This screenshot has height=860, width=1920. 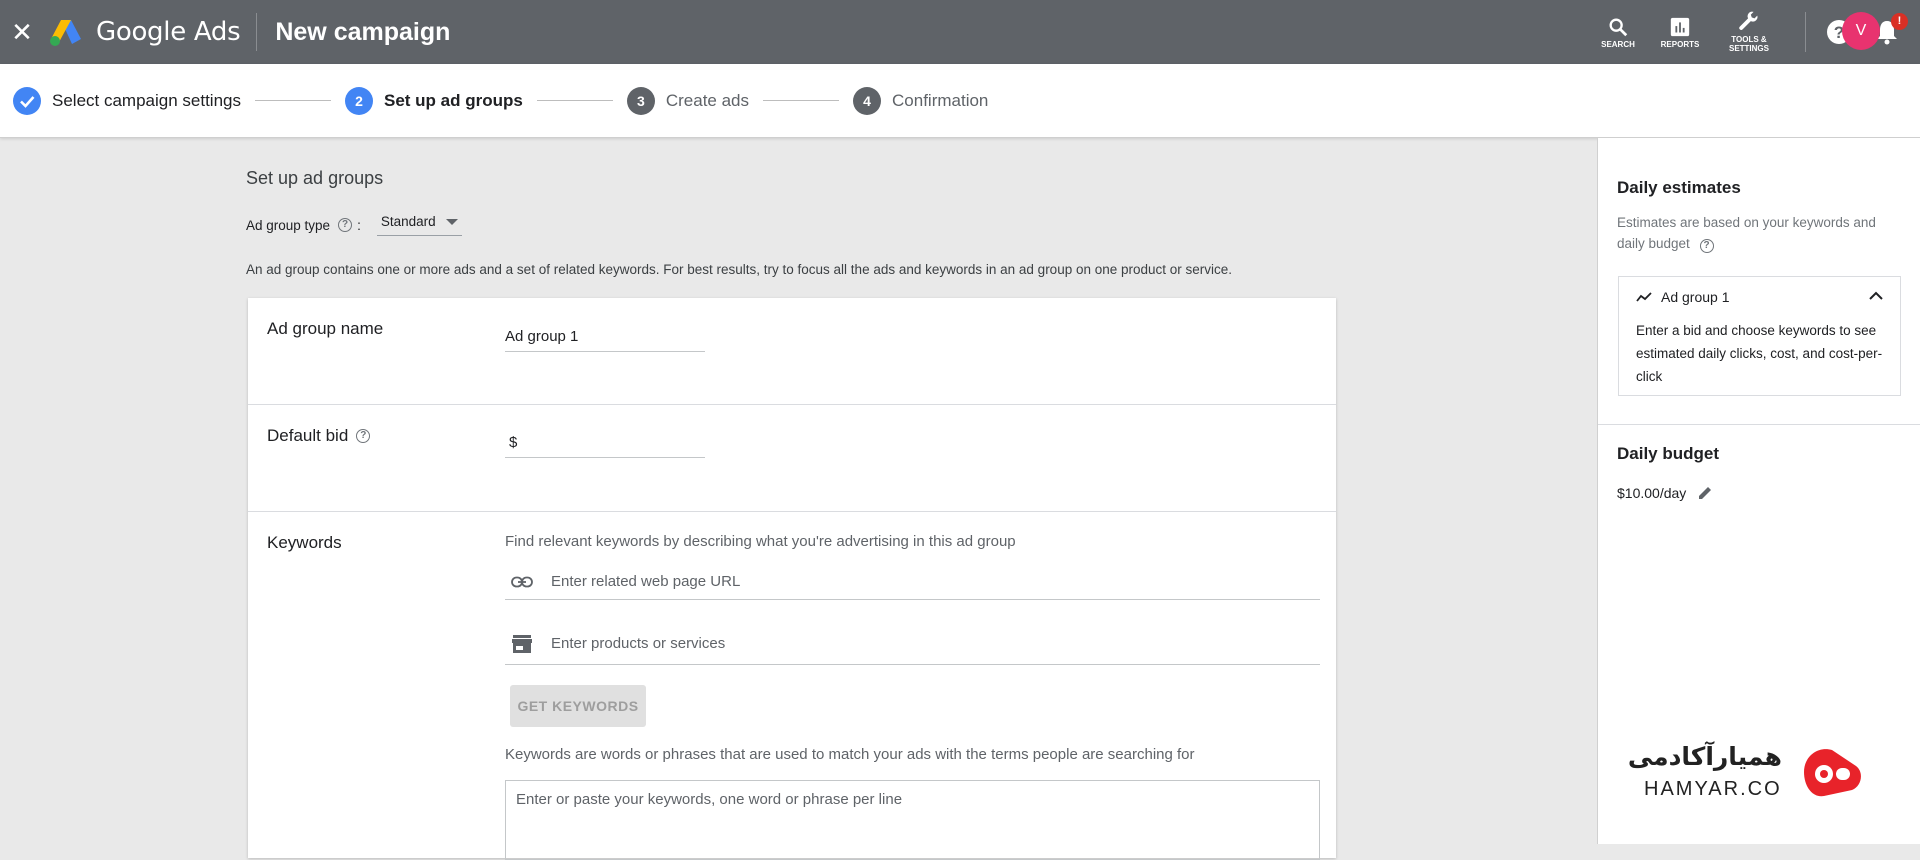 I want to click on step-create-ads: 3 Create ads, so click(x=688, y=100).